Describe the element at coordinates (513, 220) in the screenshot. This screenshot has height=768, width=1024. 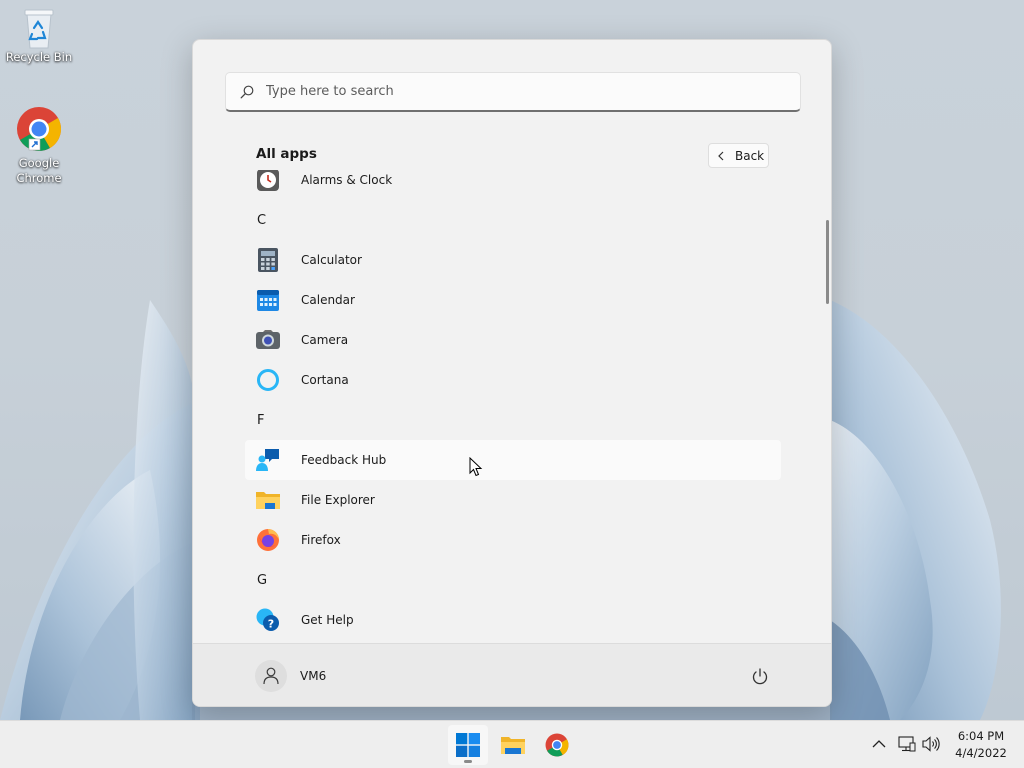
I see `section-letter-c: C` at that location.